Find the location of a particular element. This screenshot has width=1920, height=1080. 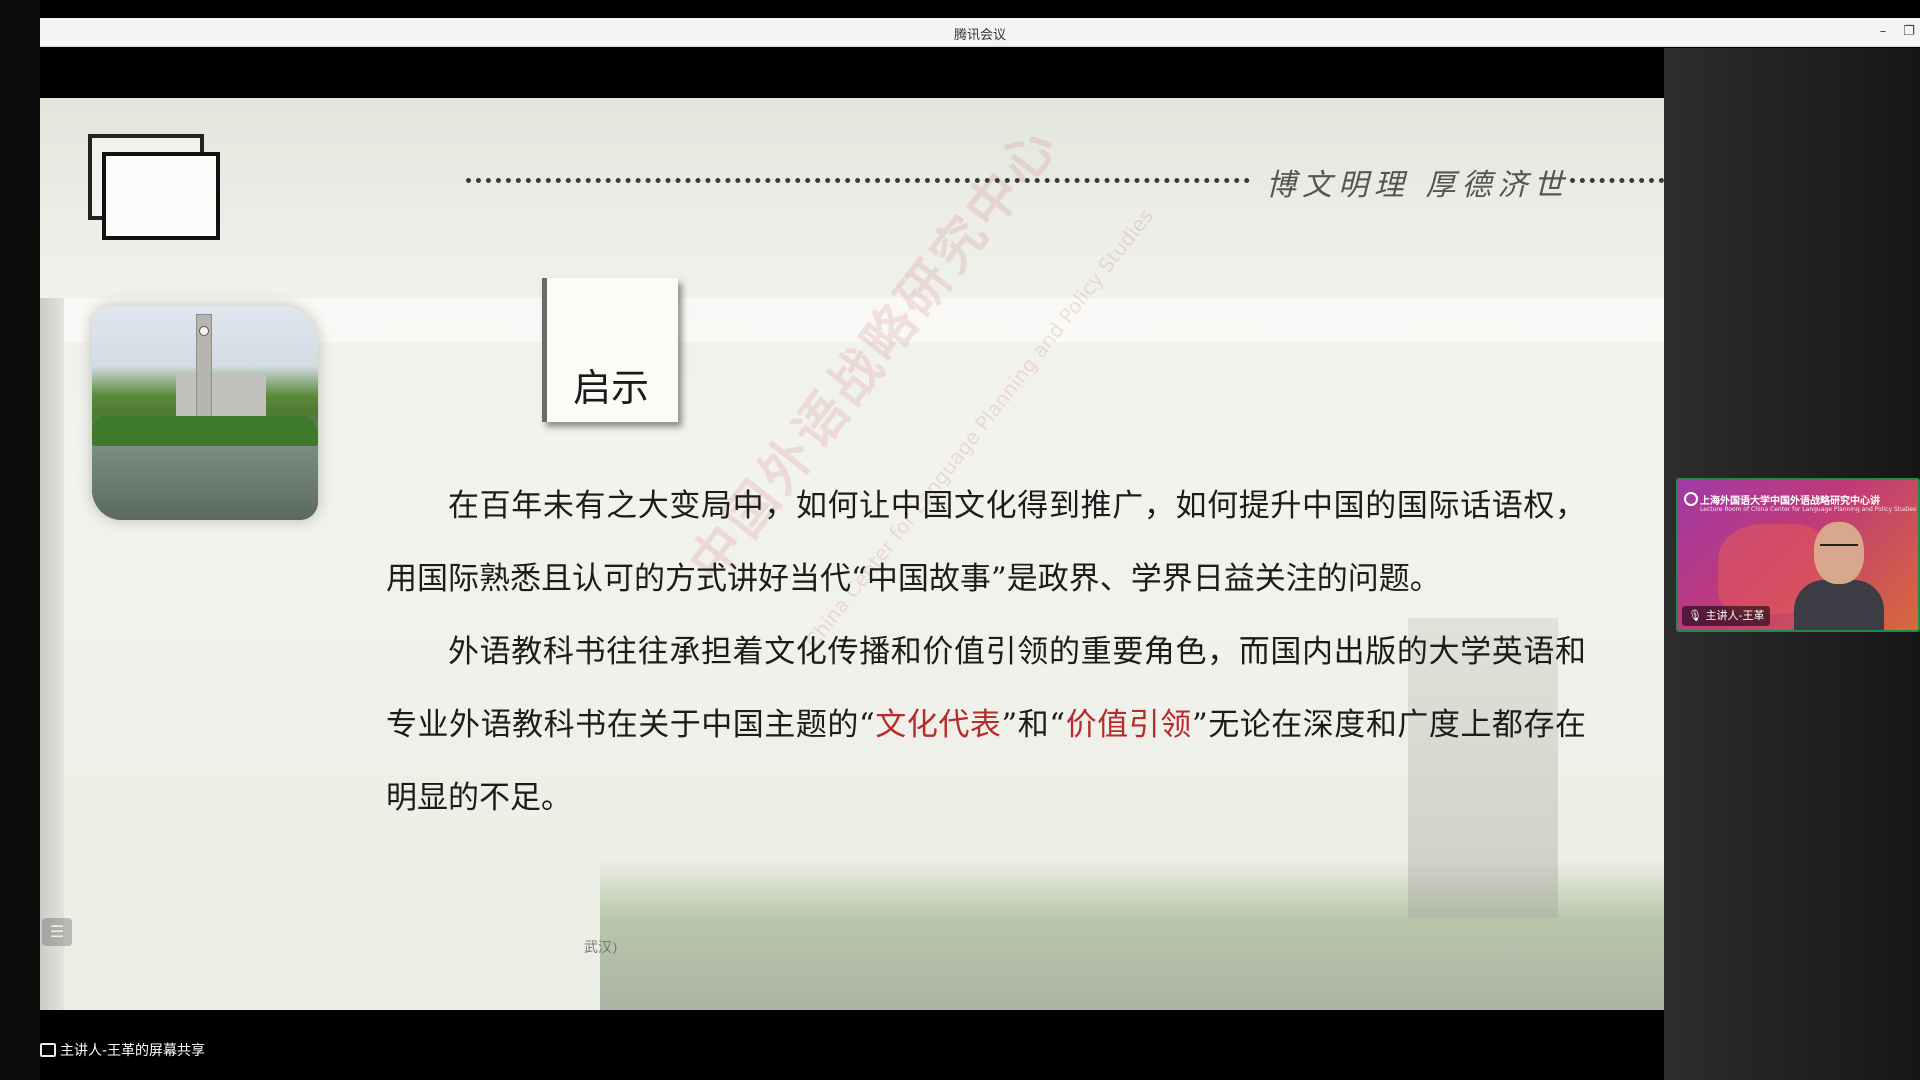

mic-icon: 🎙 is located at coordinates (1695, 615).